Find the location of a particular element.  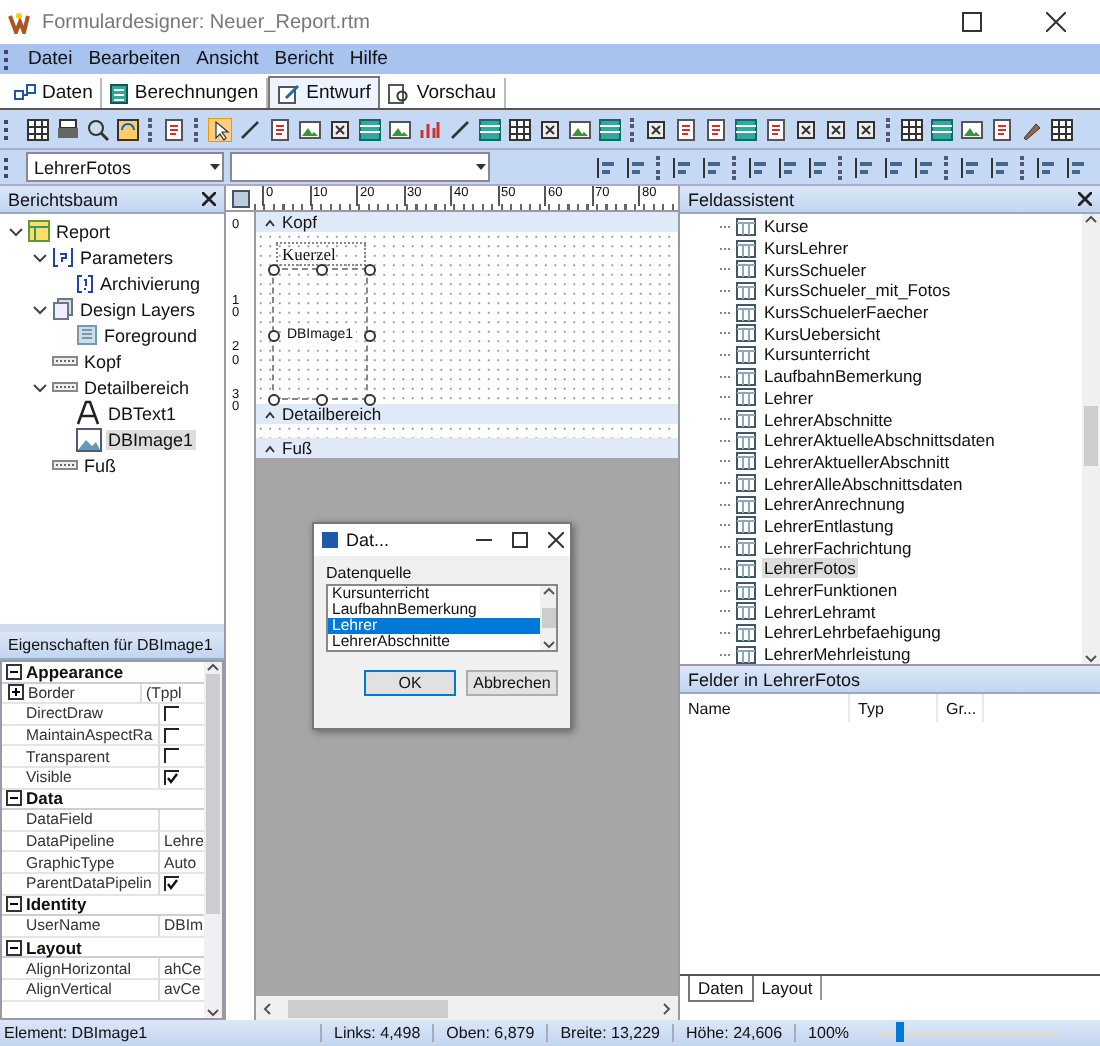

panel-title: Felder in LehrerFotos is located at coordinates (774, 679).